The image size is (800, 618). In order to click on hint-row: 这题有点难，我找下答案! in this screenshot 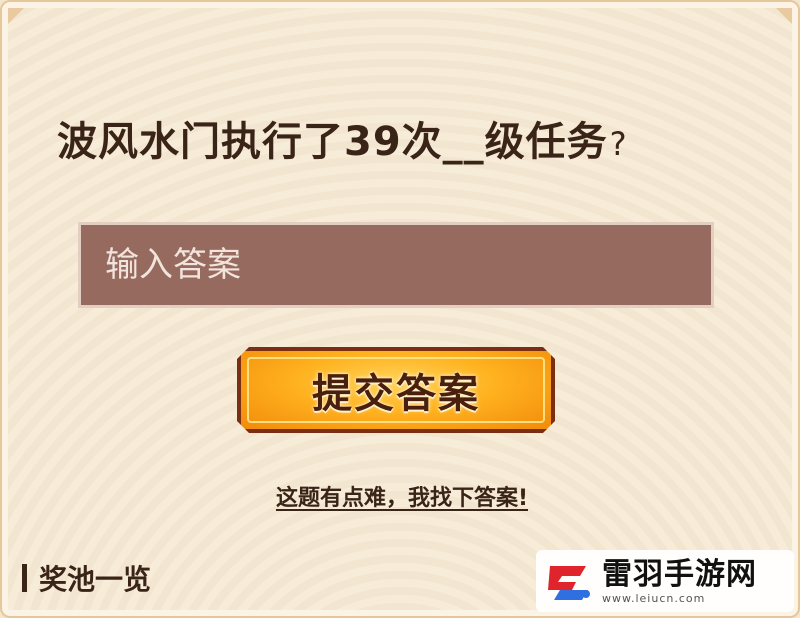, I will do `click(401, 496)`.